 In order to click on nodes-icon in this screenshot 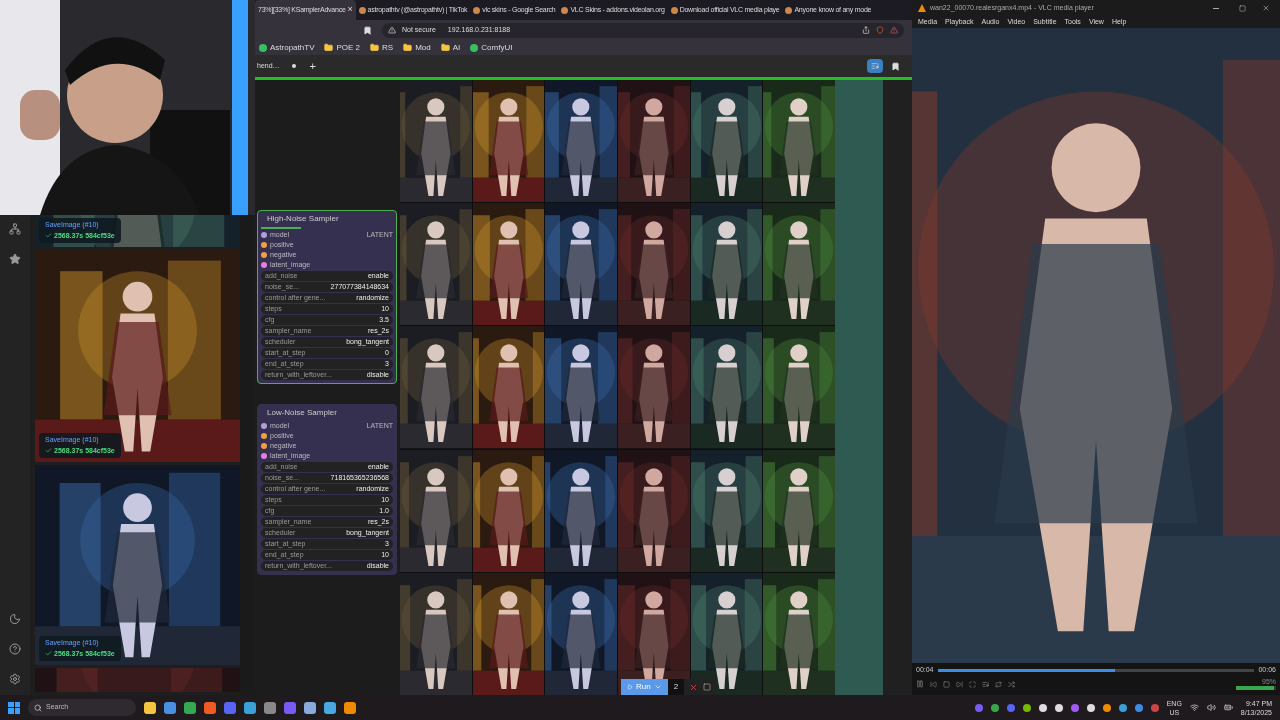, I will do `click(15, 229)`.